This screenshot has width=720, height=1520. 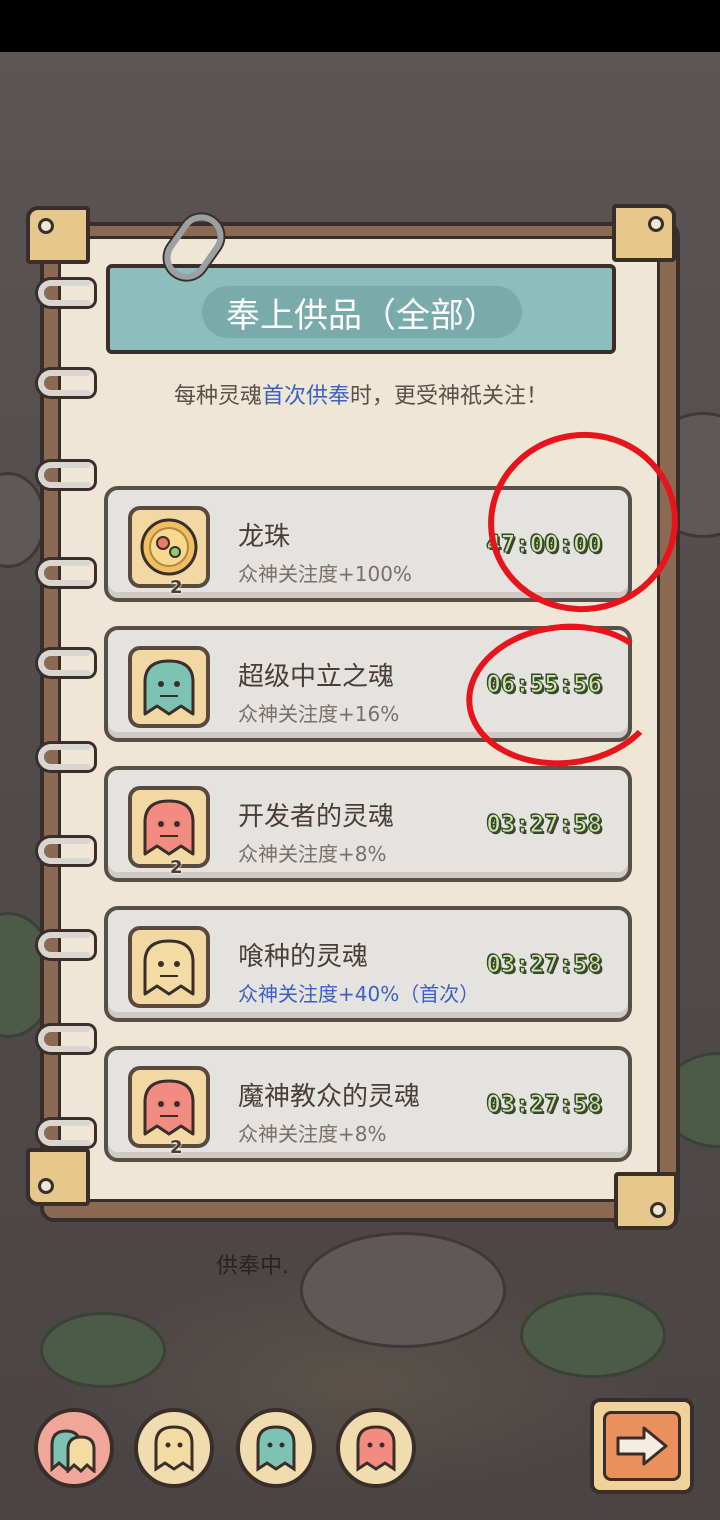 I want to click on offering-row: 2 魔神教众的灵魂众神关注度+8% 03:27:58, so click(x=368, y=1104).